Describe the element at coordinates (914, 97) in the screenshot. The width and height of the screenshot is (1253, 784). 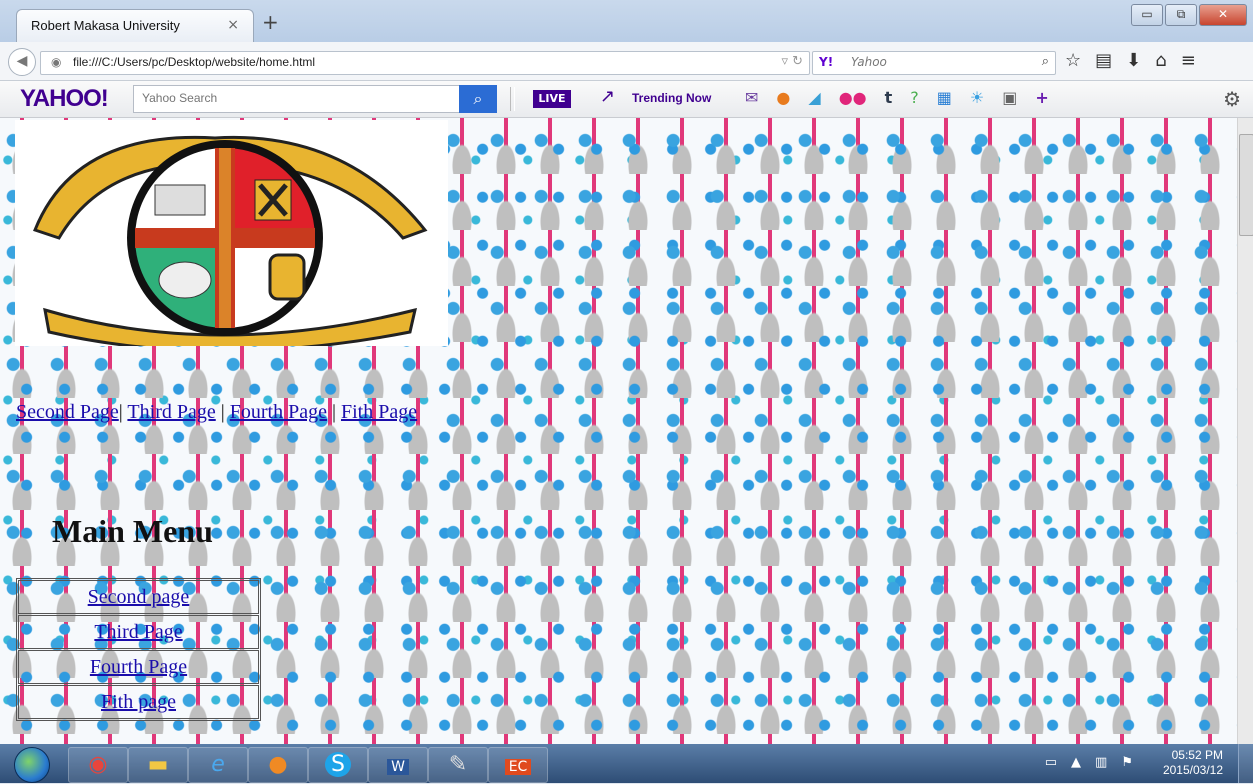
I see `answers-icon: ?` at that location.